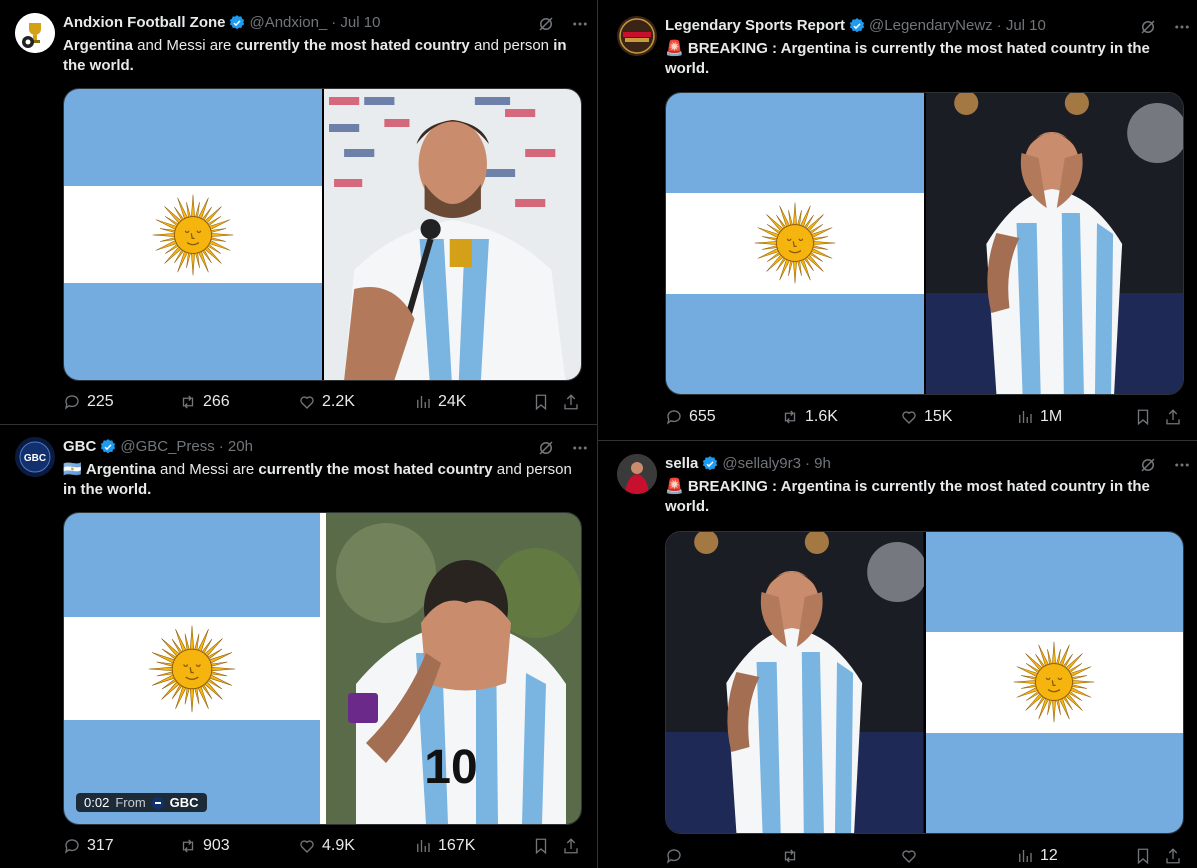 The image size is (1197, 868). I want to click on tweet-media, so click(322, 234).